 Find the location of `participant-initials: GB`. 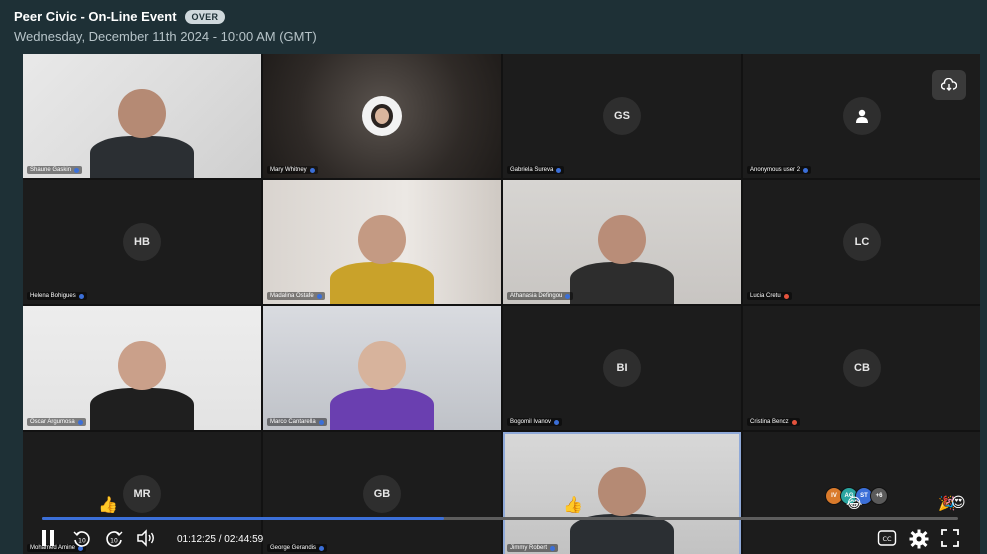

participant-initials: GB is located at coordinates (382, 494).